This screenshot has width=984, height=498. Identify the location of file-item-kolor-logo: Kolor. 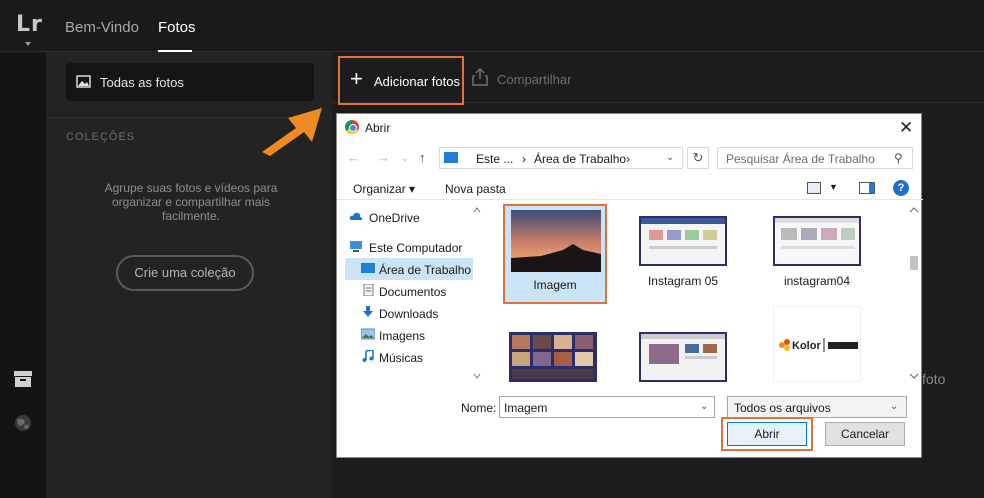
(817, 344).